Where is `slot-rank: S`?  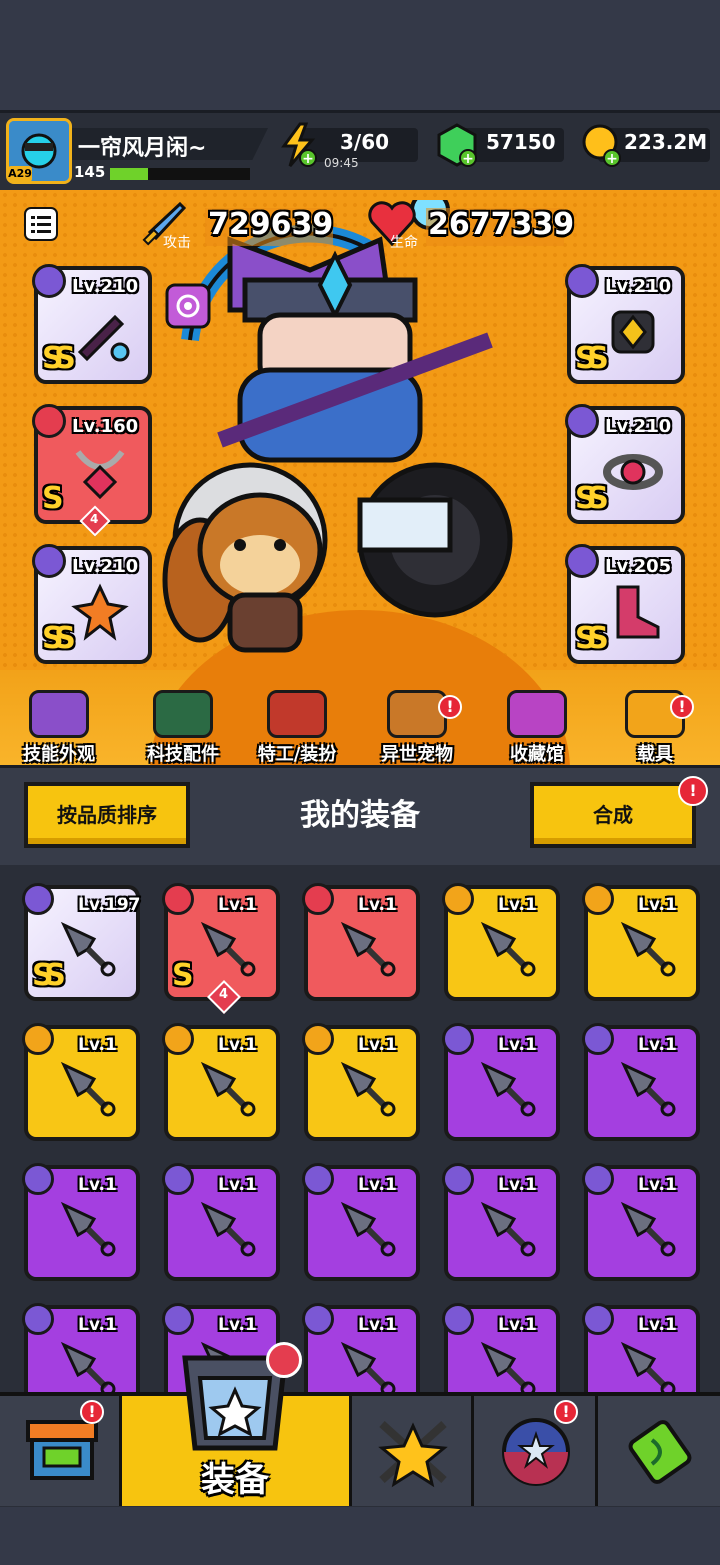
slot-rank: S is located at coordinates (52, 498).